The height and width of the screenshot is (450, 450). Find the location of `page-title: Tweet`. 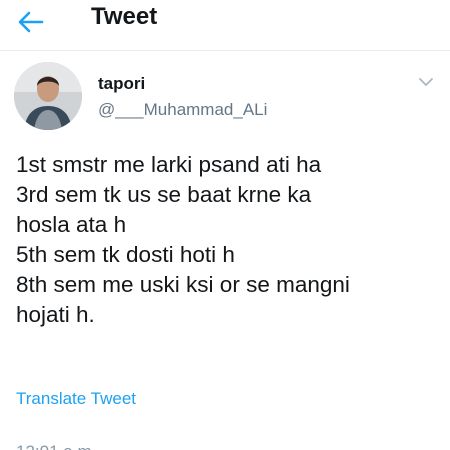

page-title: Tweet is located at coordinates (124, 16).